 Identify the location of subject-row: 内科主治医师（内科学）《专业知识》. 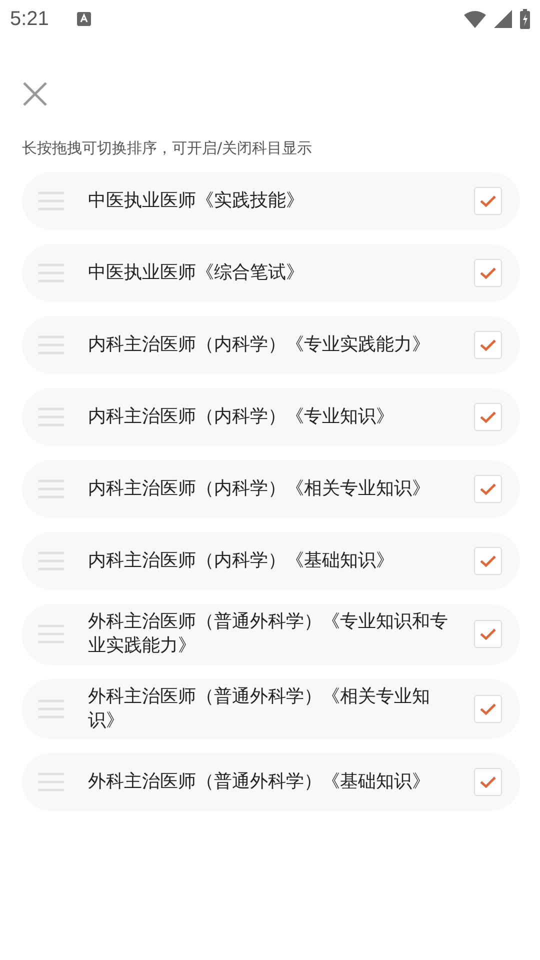
(271, 417).